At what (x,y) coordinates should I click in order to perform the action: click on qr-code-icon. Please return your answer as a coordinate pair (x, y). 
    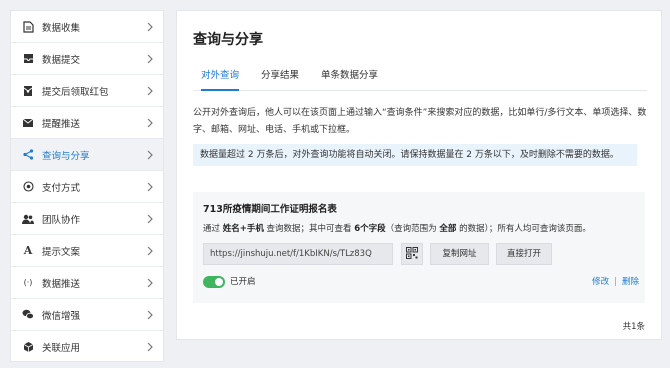
    Looking at the image, I should click on (412, 254).